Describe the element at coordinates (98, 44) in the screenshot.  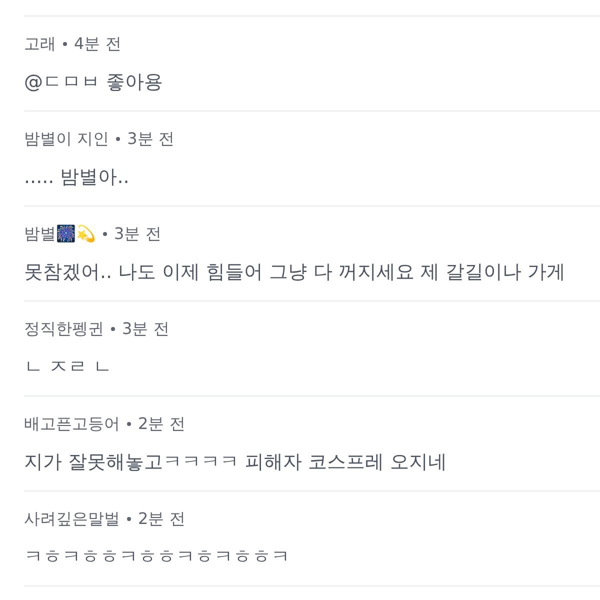
I see `comment-time: 4분 전` at that location.